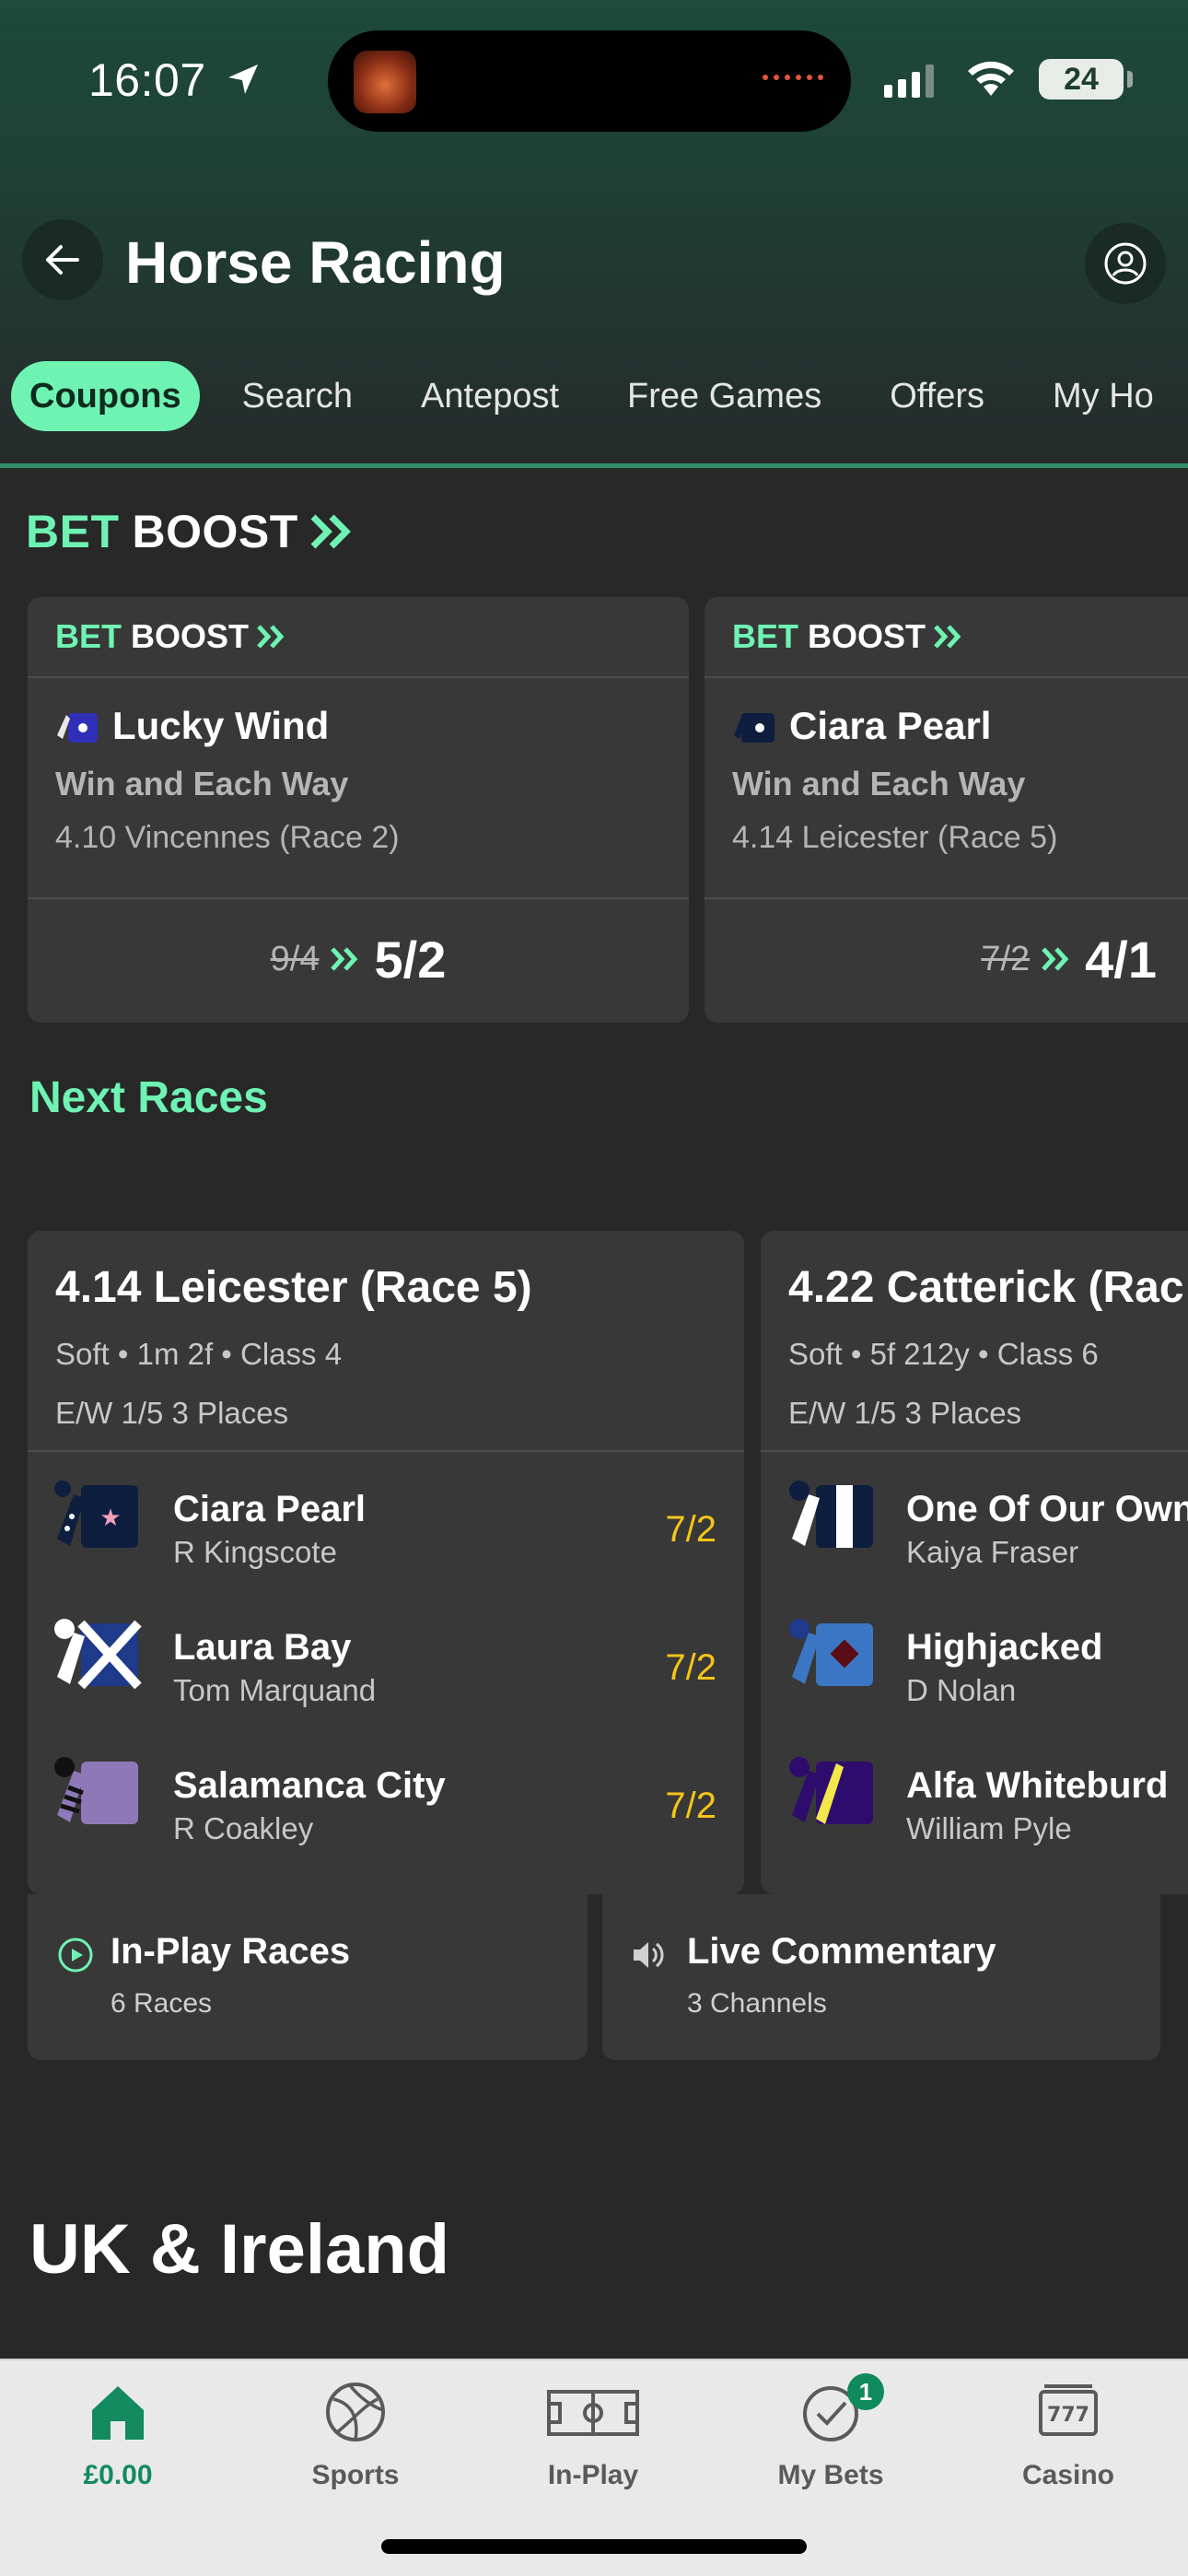  What do you see at coordinates (148, 1097) in the screenshot?
I see `next-races-heading: Next Races` at bounding box center [148, 1097].